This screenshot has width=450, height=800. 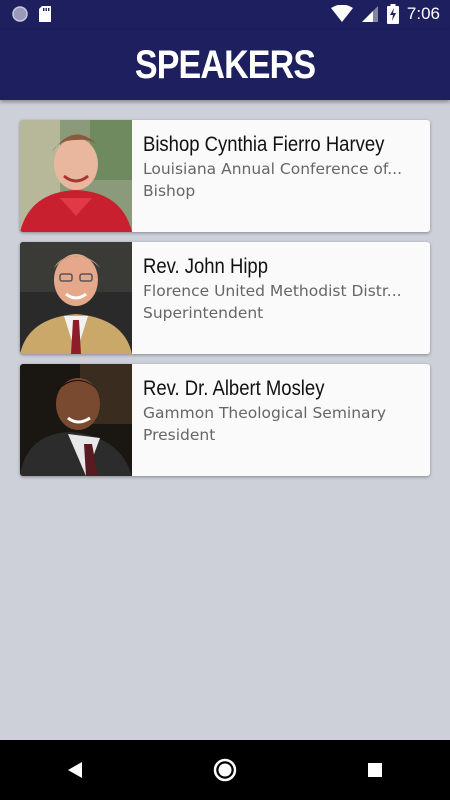 I want to click on system-nav-bar, so click(x=225, y=770).